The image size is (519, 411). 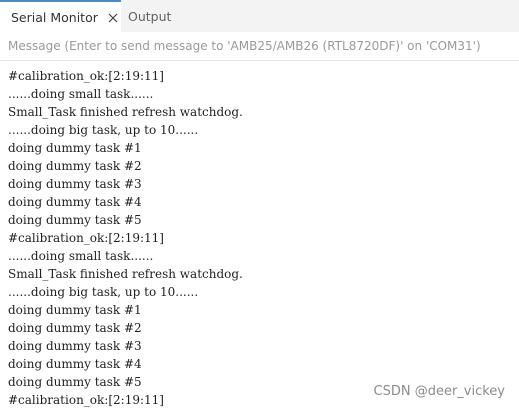 I want to click on tab-output-label: Output, so click(x=150, y=16).